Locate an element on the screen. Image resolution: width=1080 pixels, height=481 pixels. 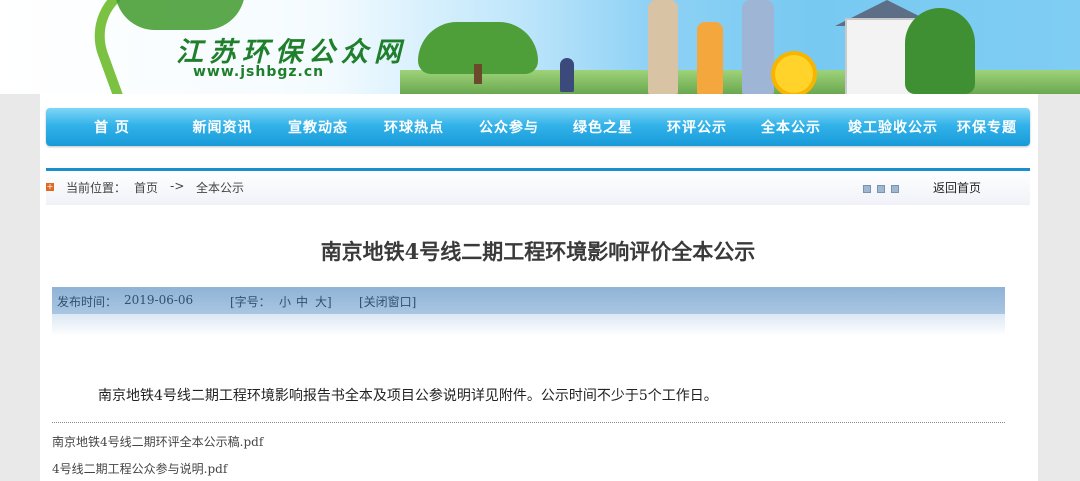
breadcrumb: + 当前位置： 首页 -> 全本公示 返回首页 is located at coordinates (538, 188).